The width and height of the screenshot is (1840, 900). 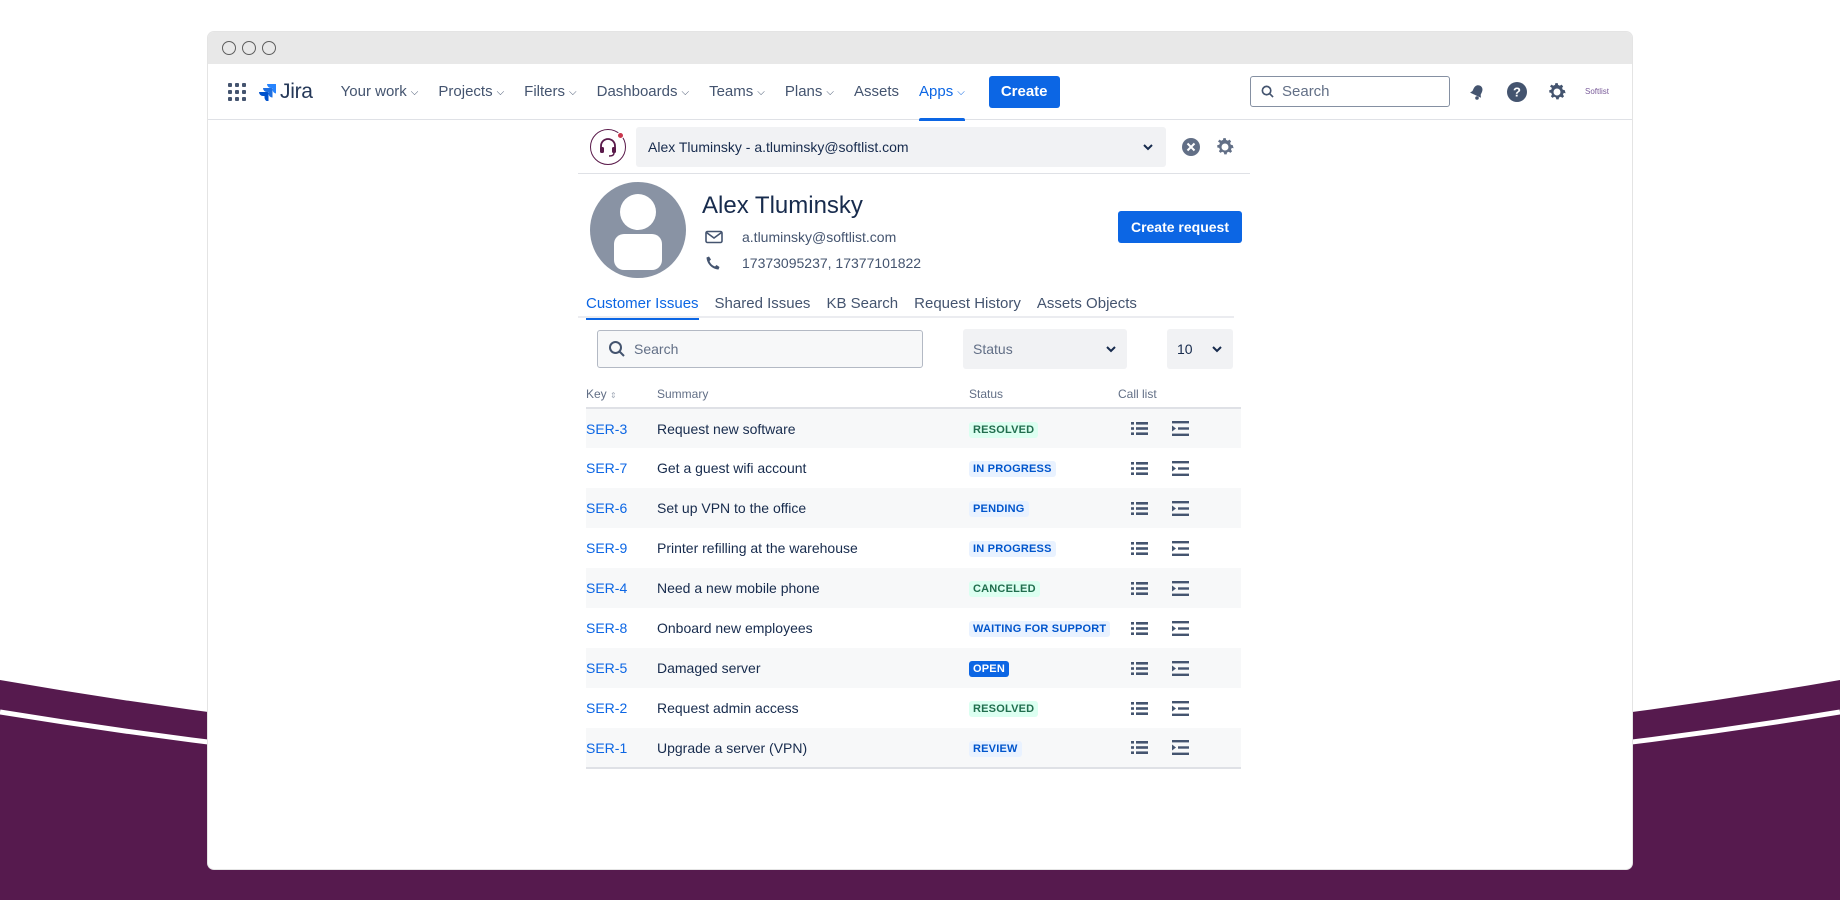 What do you see at coordinates (296, 91) in the screenshot?
I see `jira-logo-text: Jira` at bounding box center [296, 91].